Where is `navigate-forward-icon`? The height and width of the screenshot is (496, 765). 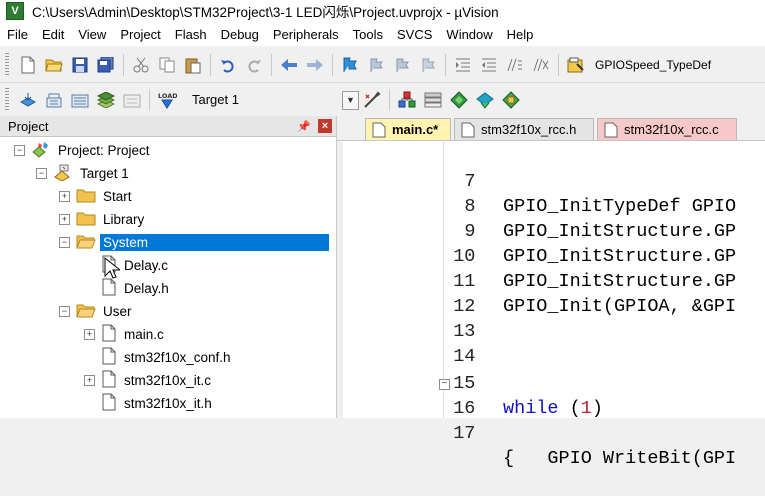
navigate-forward-icon is located at coordinates (315, 65).